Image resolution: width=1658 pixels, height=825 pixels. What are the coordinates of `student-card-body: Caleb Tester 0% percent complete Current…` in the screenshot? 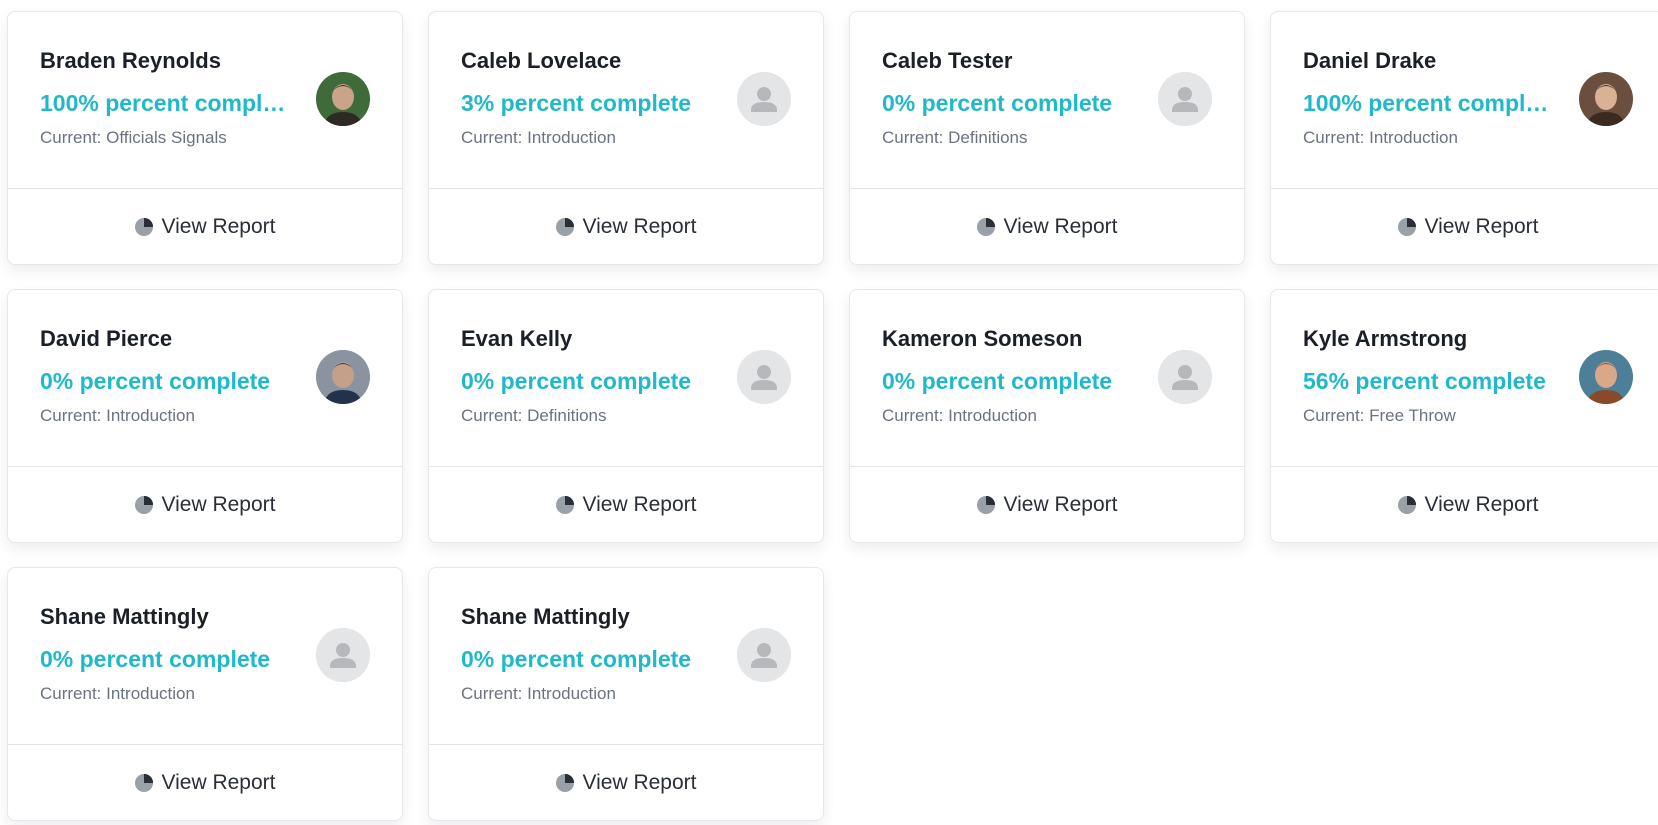 It's located at (1047, 100).